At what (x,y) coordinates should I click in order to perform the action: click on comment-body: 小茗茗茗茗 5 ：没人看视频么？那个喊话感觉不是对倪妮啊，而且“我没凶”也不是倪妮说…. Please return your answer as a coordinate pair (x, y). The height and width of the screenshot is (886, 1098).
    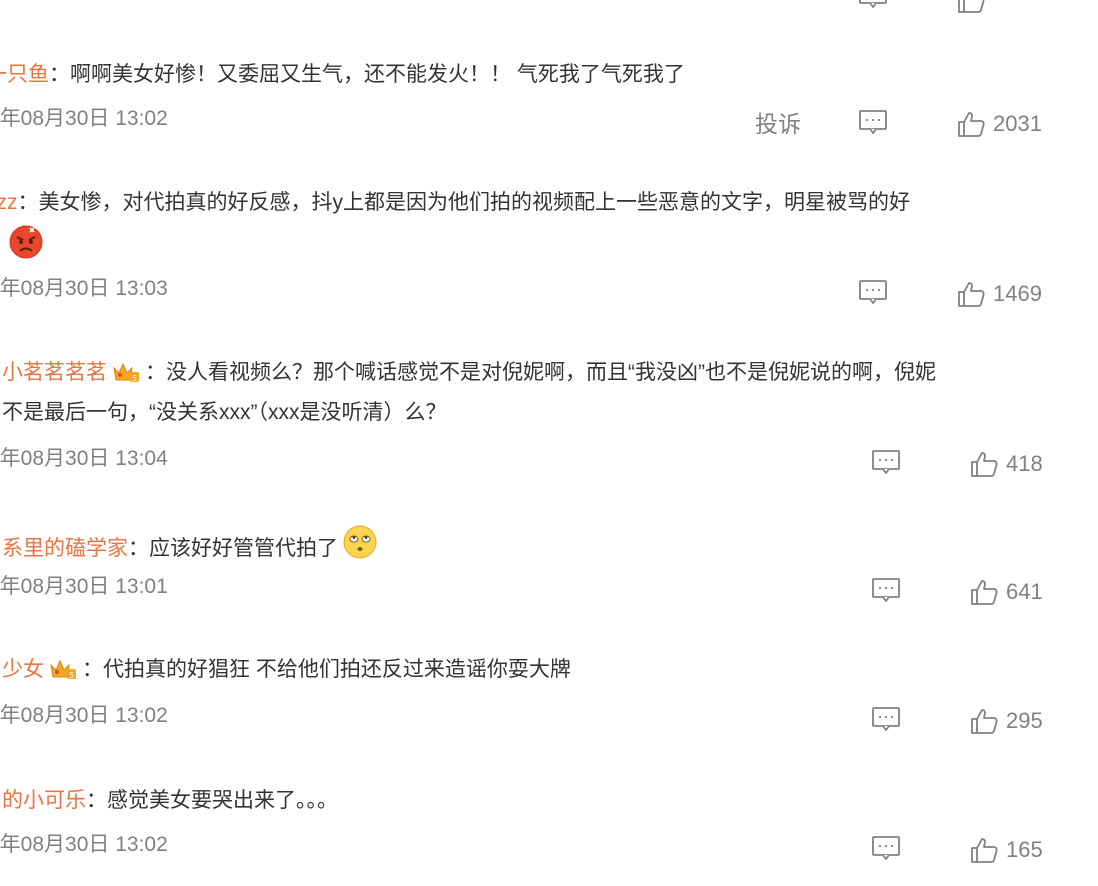
    Looking at the image, I should click on (544, 375).